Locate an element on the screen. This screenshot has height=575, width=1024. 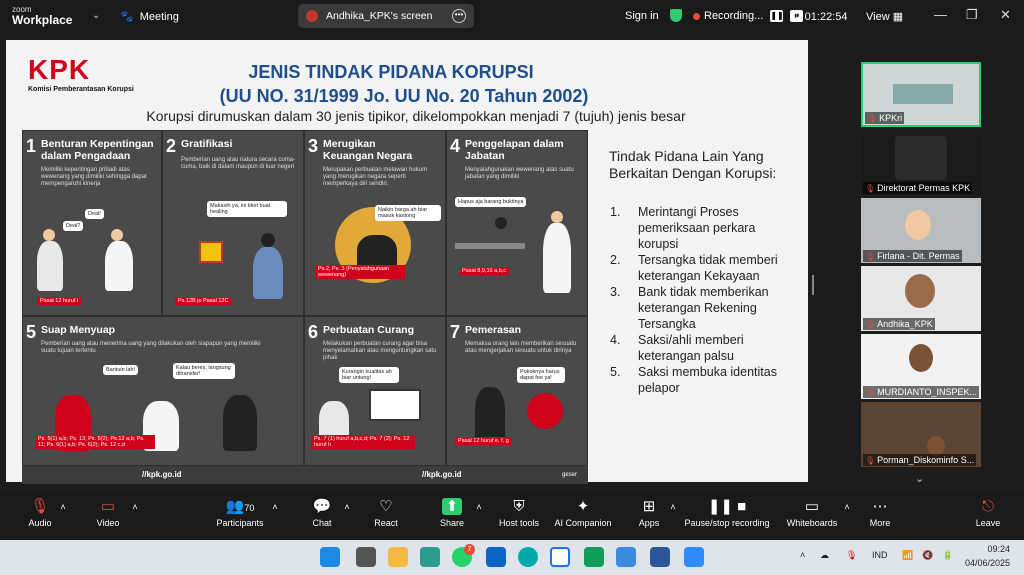
participant-tile: 🎙 Andhika_KPK is located at coordinates (921, 298).